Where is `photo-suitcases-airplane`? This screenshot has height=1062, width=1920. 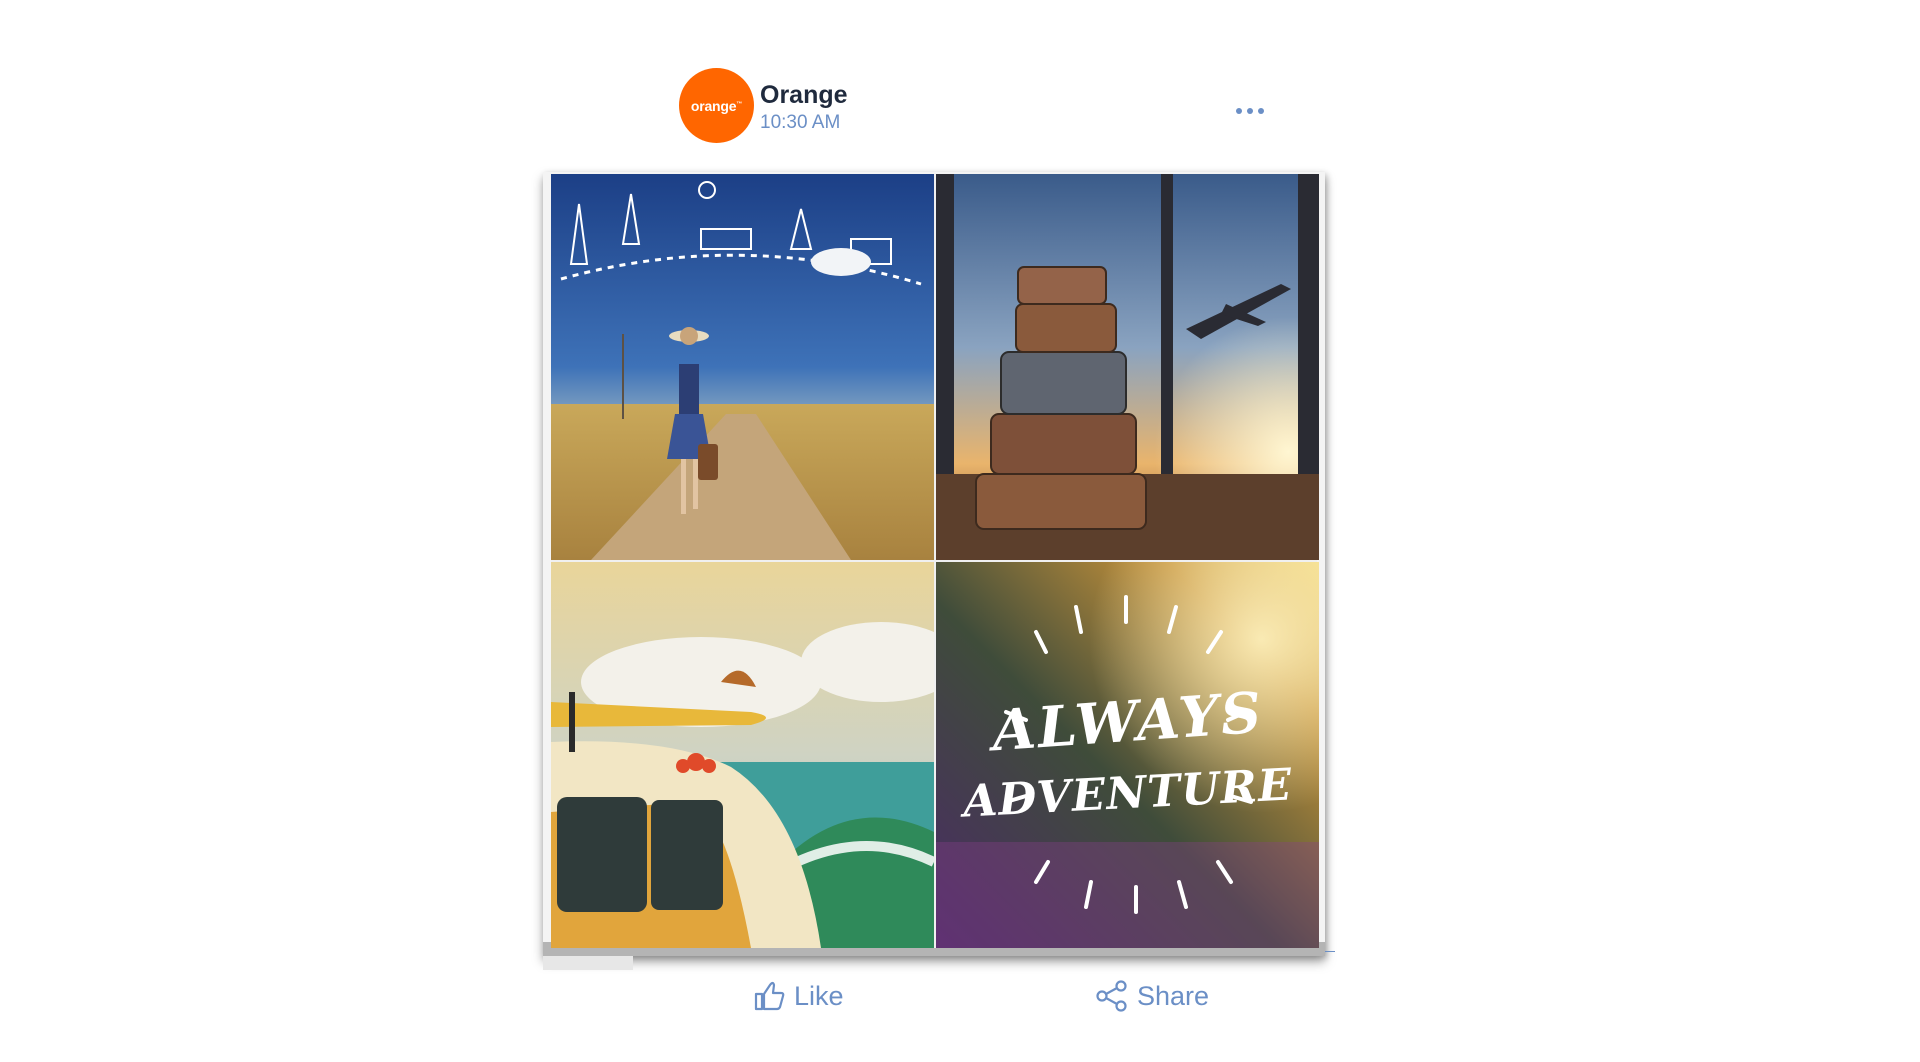 photo-suitcases-airplane is located at coordinates (1127, 367).